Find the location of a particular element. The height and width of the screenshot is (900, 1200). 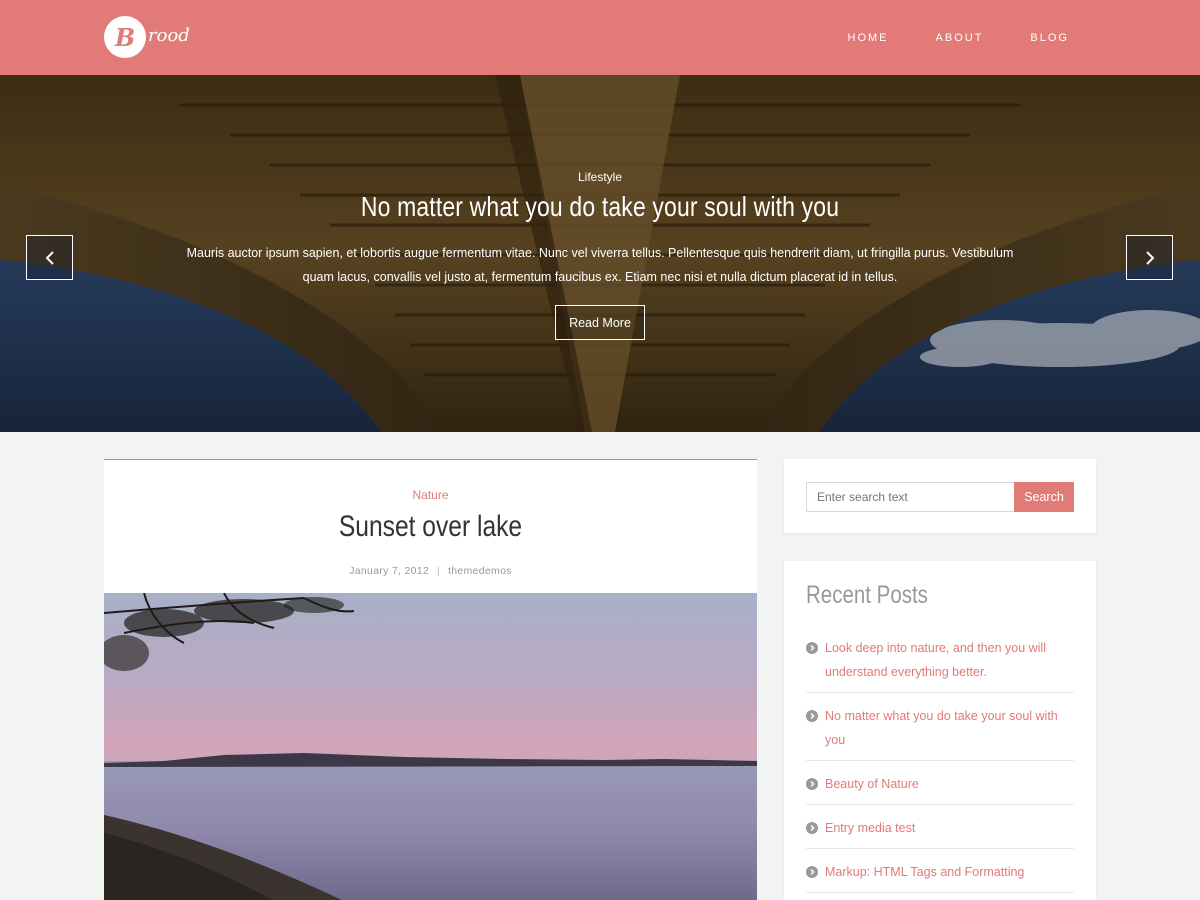

nav-home: HOME is located at coordinates (868, 38).